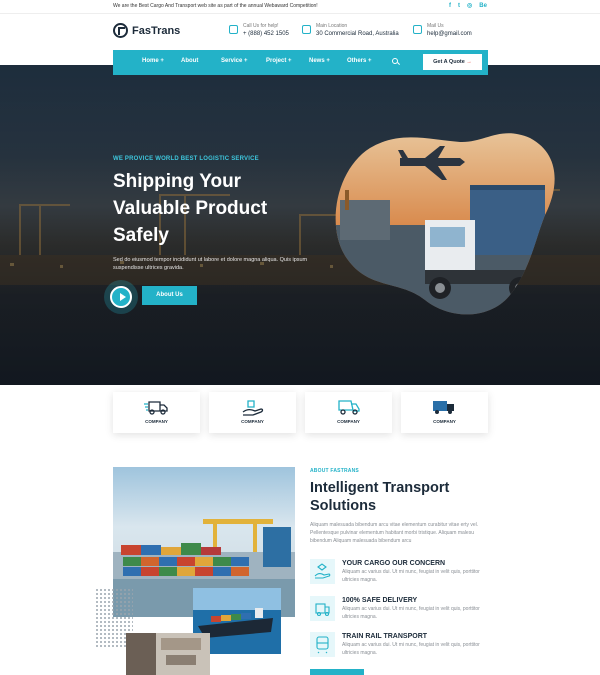 The image size is (600, 675). I want to click on logo-mark-icon, so click(120, 30).